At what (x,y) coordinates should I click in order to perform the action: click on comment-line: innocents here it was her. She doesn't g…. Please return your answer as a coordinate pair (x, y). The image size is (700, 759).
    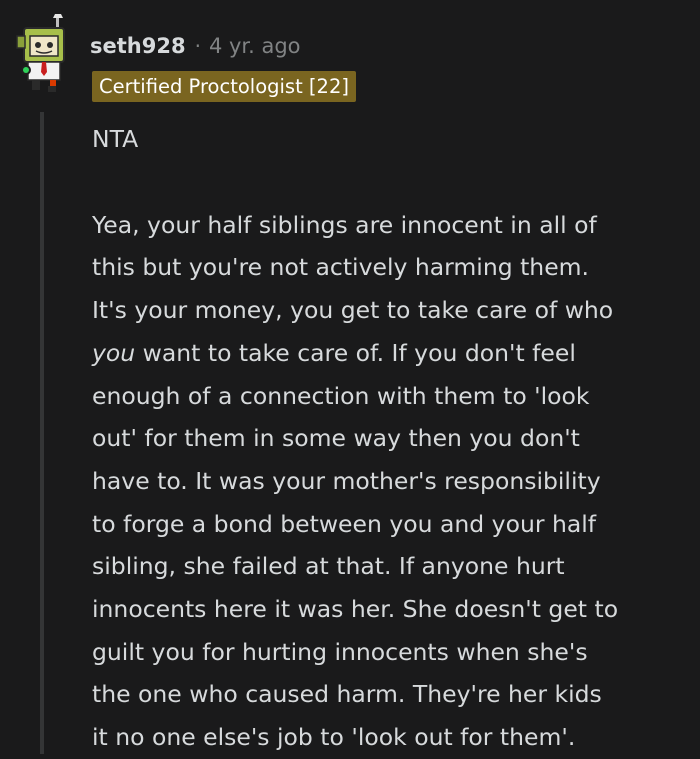
    Looking at the image, I should click on (355, 609).